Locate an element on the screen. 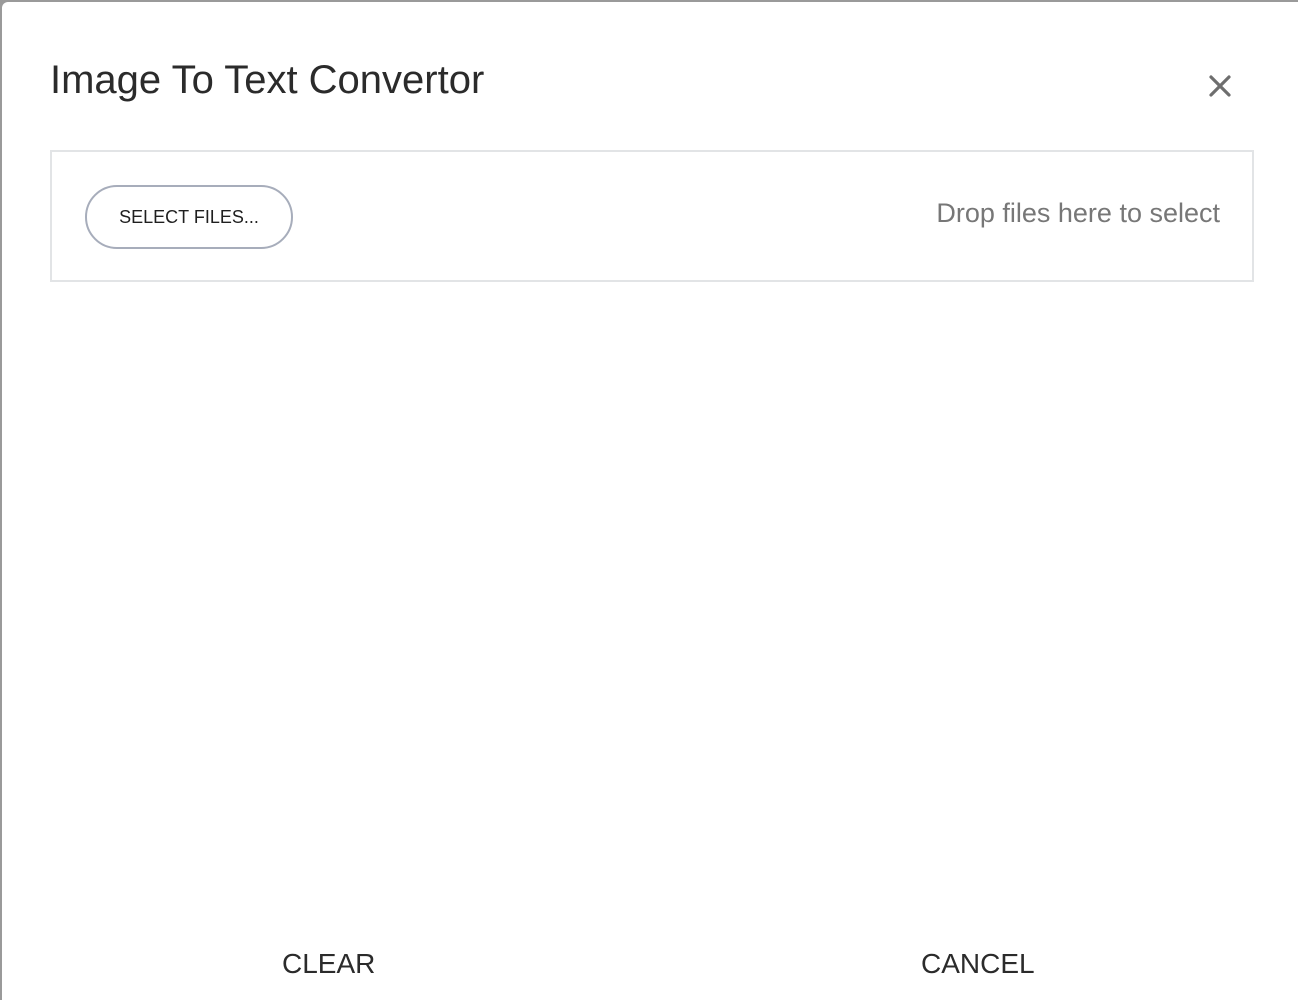 The image size is (1298, 1000). close-button is located at coordinates (1220, 86).